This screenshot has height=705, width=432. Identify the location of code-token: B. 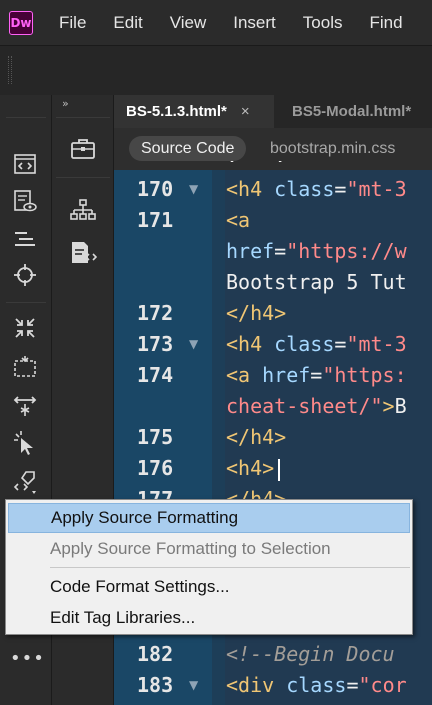
(400, 406).